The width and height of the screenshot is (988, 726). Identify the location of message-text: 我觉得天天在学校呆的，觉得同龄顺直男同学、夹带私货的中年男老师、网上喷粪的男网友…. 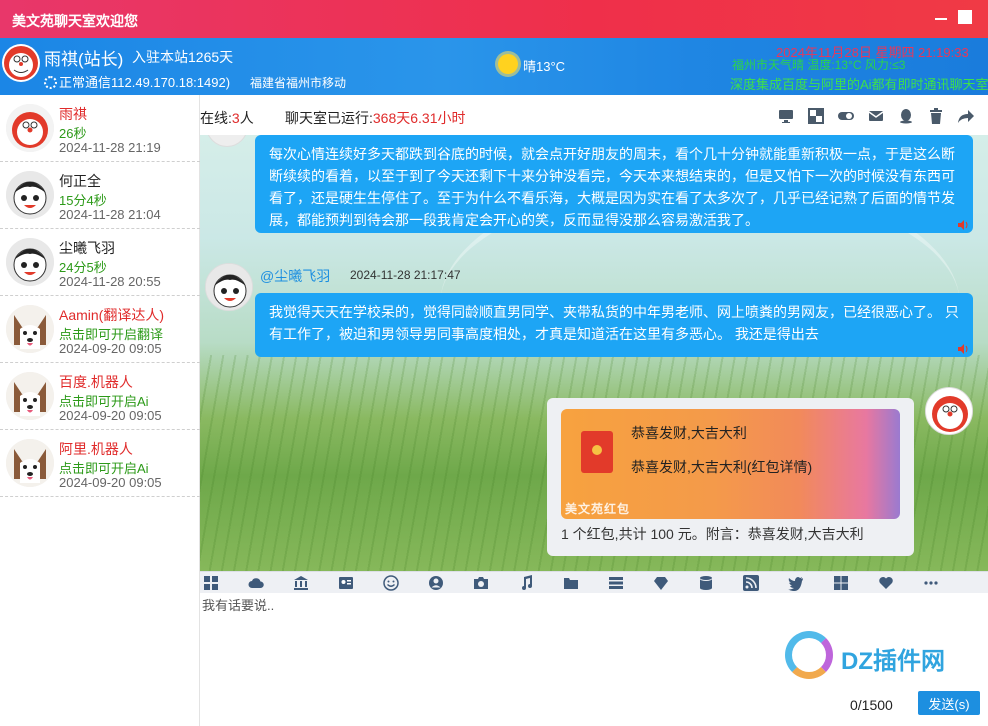
(614, 323).